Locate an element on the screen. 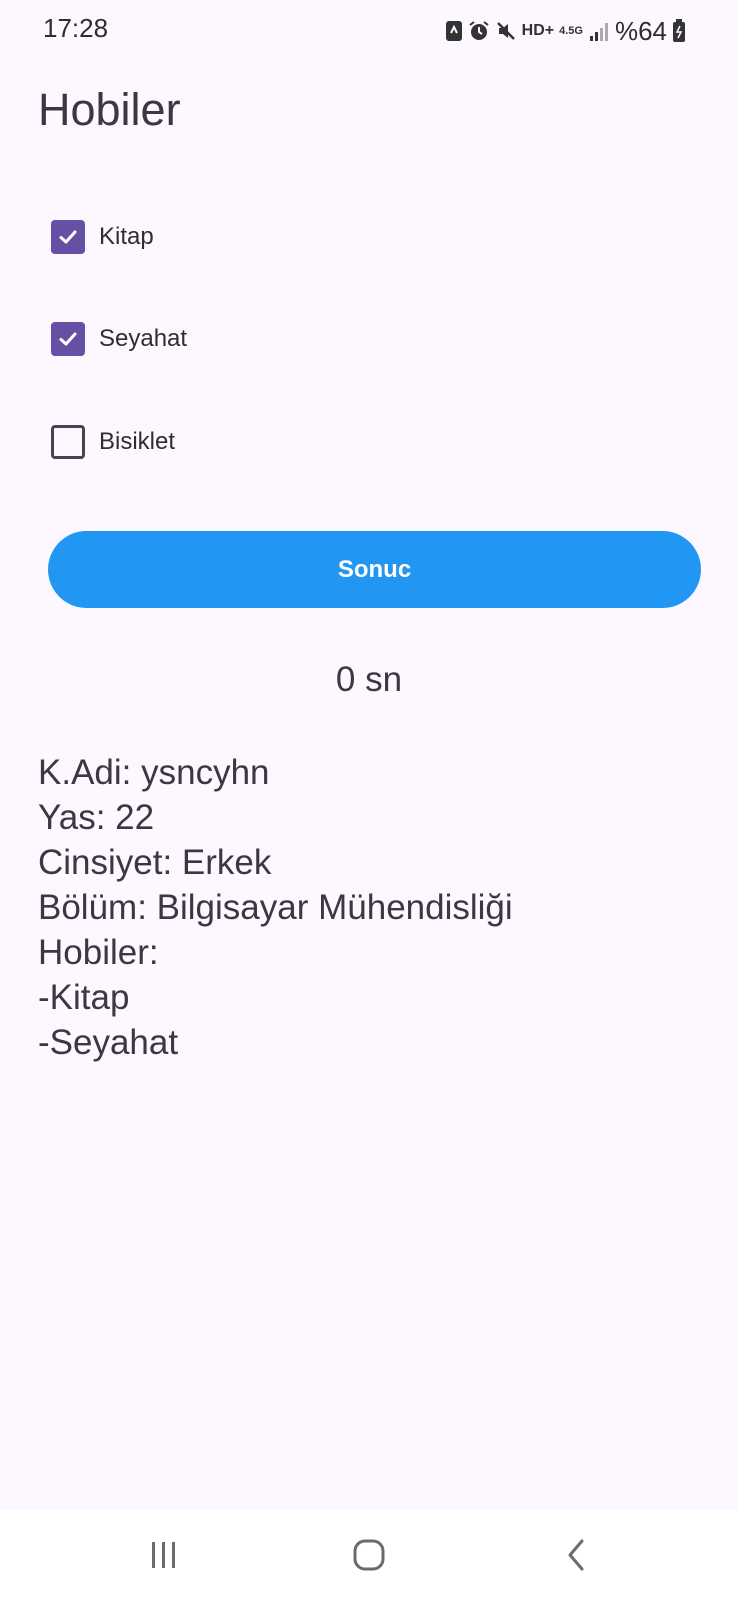  network-type: 4.5G is located at coordinates (571, 30).